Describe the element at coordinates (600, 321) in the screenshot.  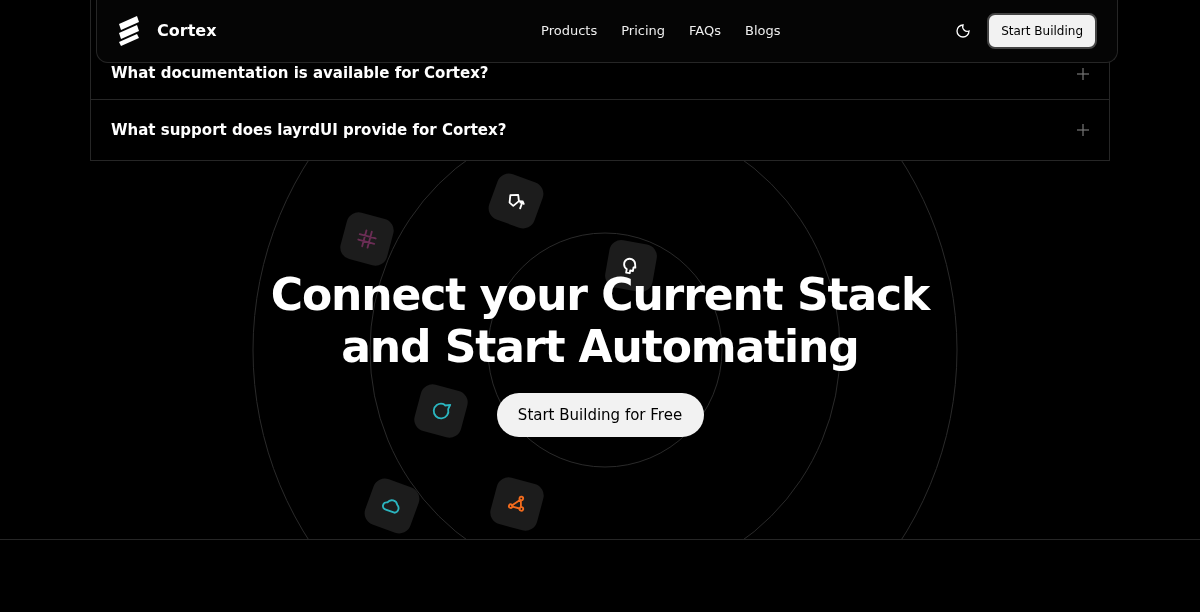
I see `hero-heading: Connect your Current Stack and Start Automating` at that location.